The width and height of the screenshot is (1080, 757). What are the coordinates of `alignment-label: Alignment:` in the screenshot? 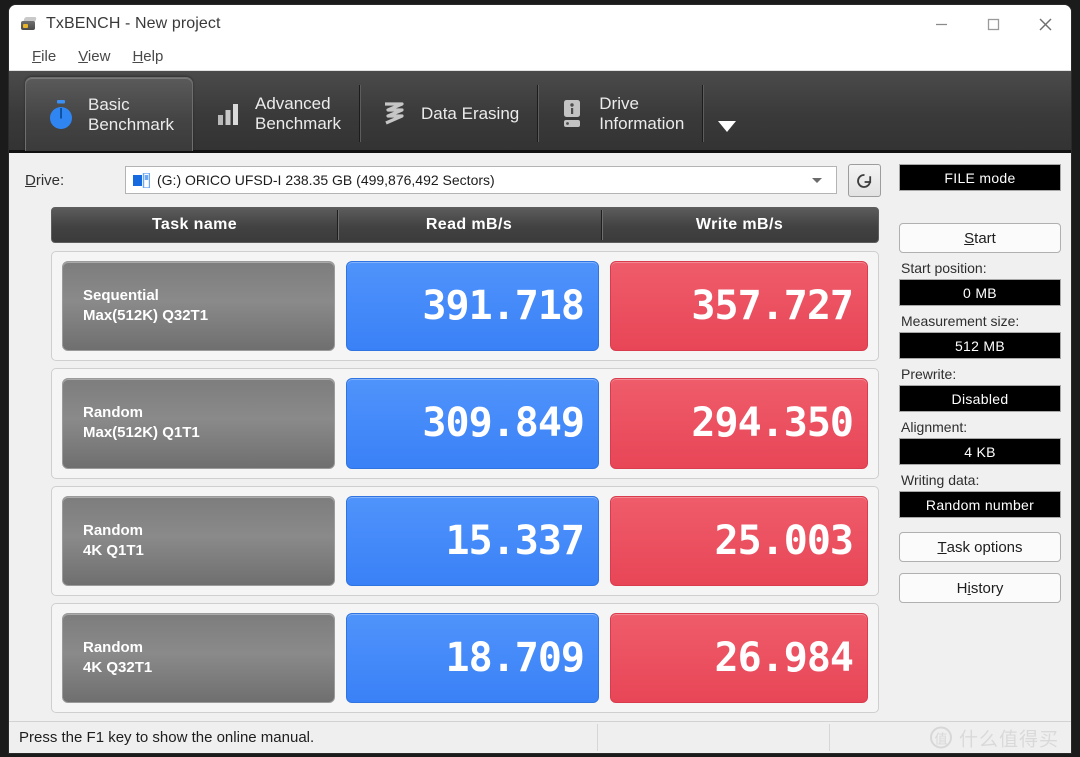 It's located at (934, 427).